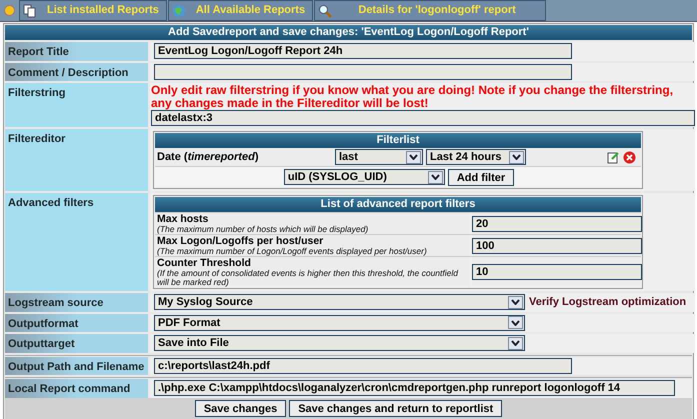 The height and width of the screenshot is (419, 697). What do you see at coordinates (363, 51) in the screenshot?
I see `report-title-field: EventLog Logon/Logoff Report 24h` at bounding box center [363, 51].